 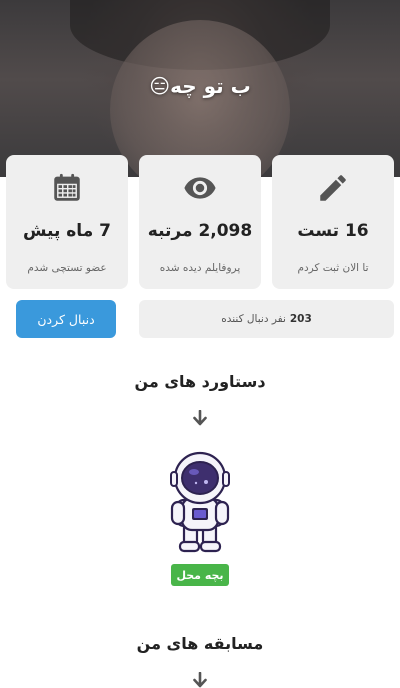 I want to click on stat-membership-label: عضو تستچی شدم, so click(x=67, y=268).